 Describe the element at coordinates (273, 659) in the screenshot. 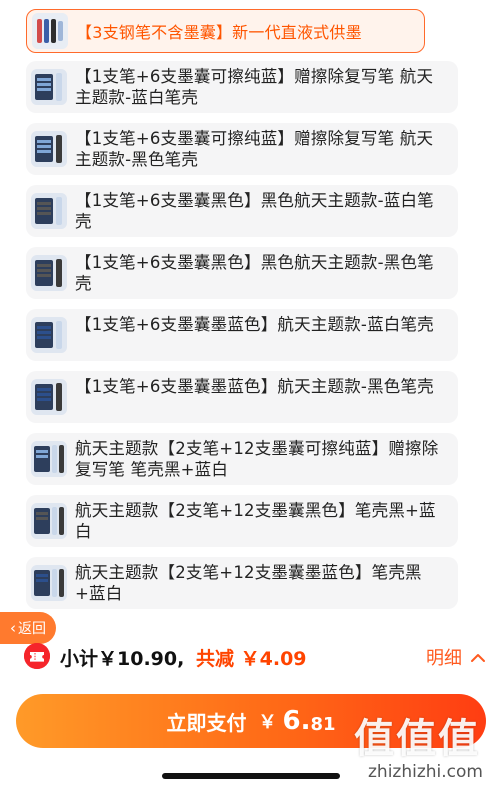

I see `saving-value: ￥4.09` at that location.